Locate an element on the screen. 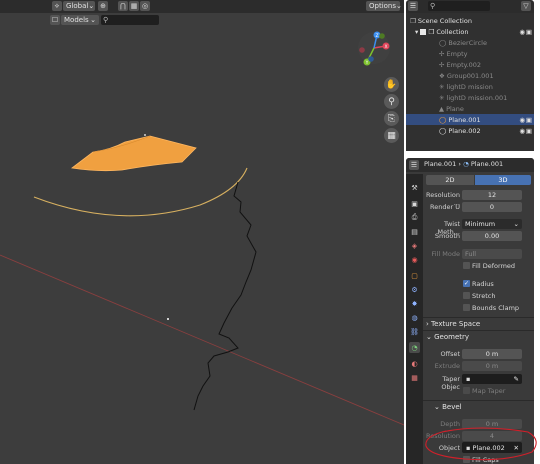  render-u-field: 0 is located at coordinates (492, 207).